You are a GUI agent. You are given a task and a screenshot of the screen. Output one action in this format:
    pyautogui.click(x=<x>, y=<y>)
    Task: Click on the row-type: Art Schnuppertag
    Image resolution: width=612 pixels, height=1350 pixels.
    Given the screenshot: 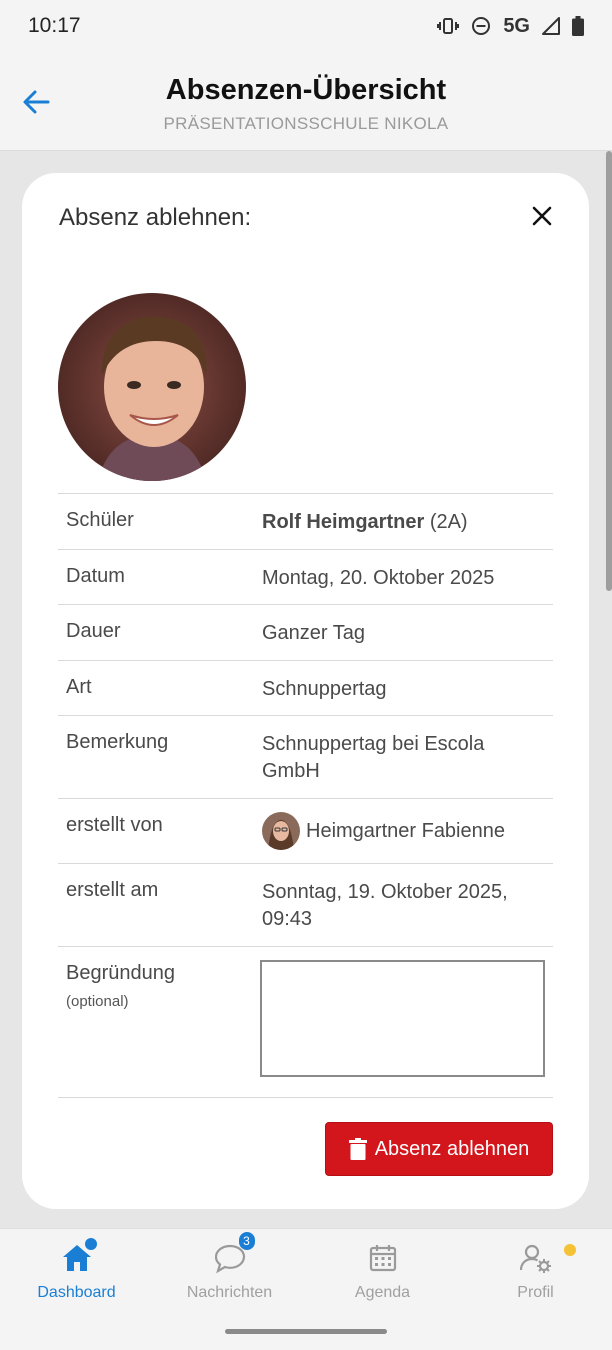 What is the action you would take?
    pyautogui.click(x=305, y=687)
    